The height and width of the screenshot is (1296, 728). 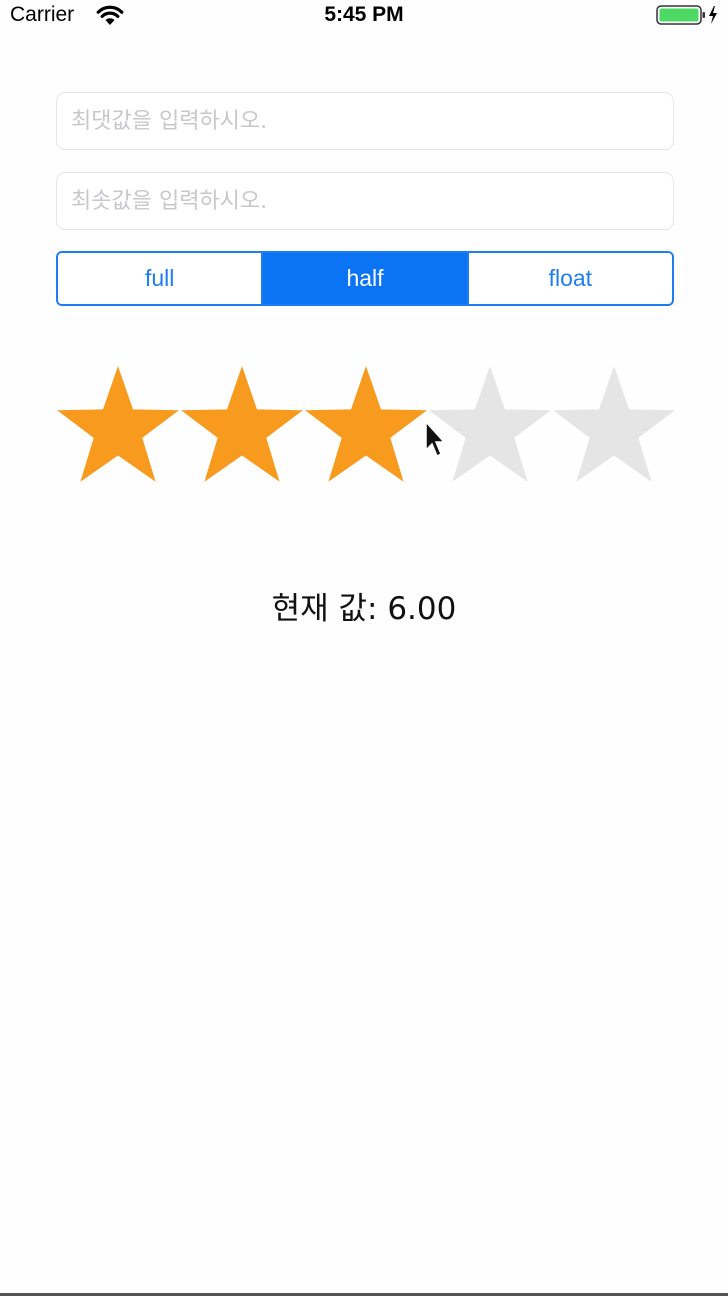 I want to click on max-value-input, so click(x=365, y=121).